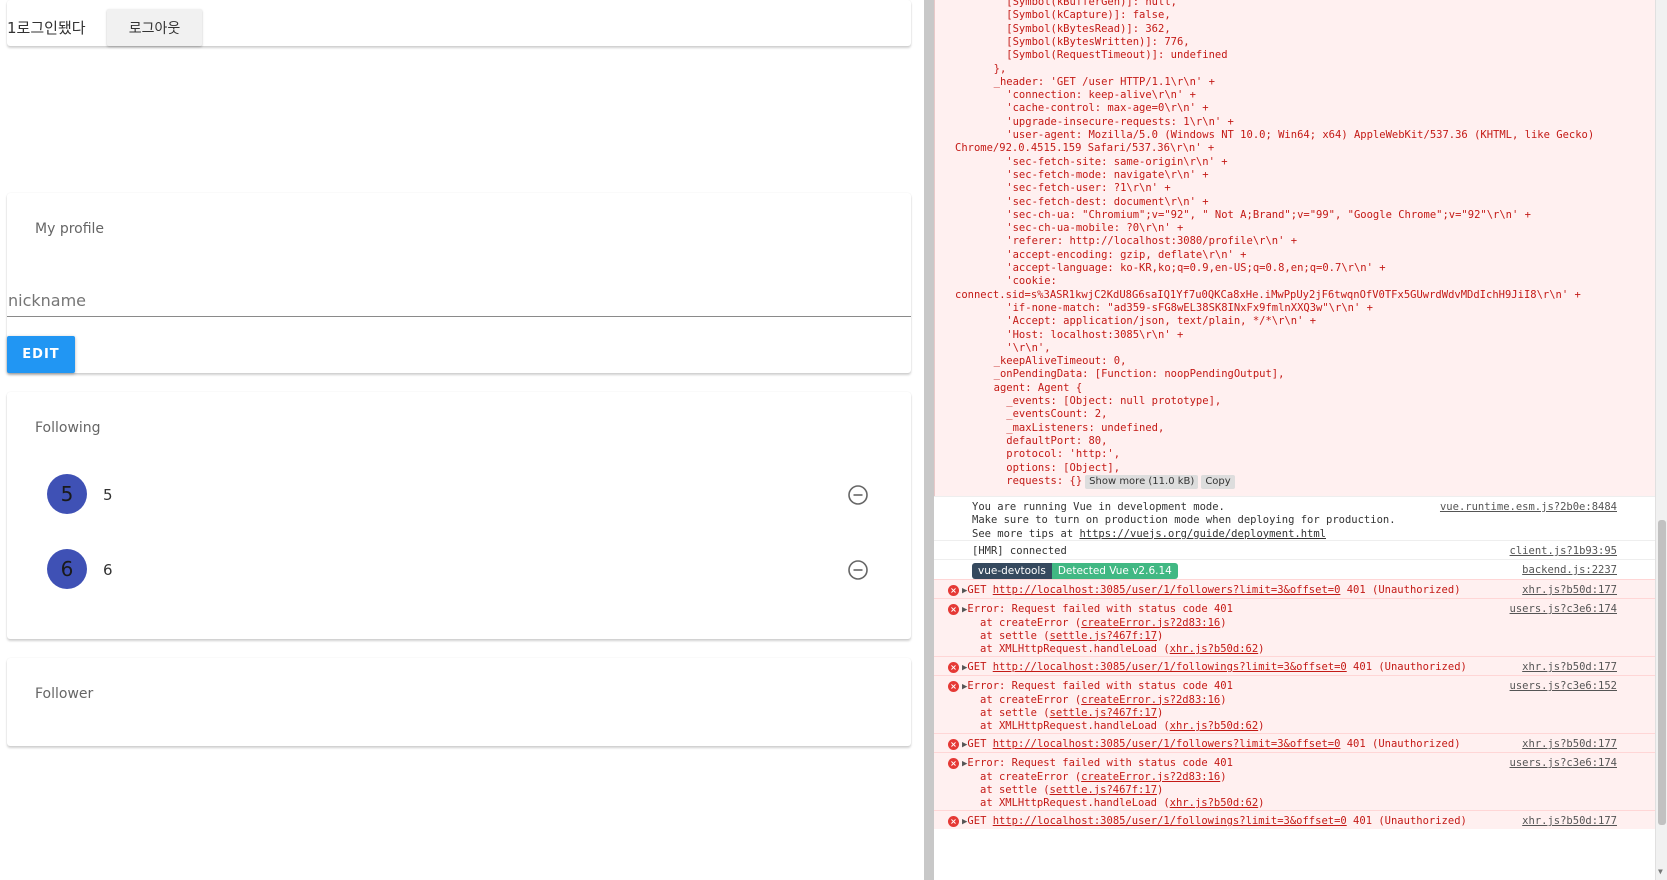 Image resolution: width=1667 pixels, height=880 pixels. What do you see at coordinates (1104, 55) in the screenshot?
I see `console-object-line: [Symbol(RequestTimeout)]: undefined` at bounding box center [1104, 55].